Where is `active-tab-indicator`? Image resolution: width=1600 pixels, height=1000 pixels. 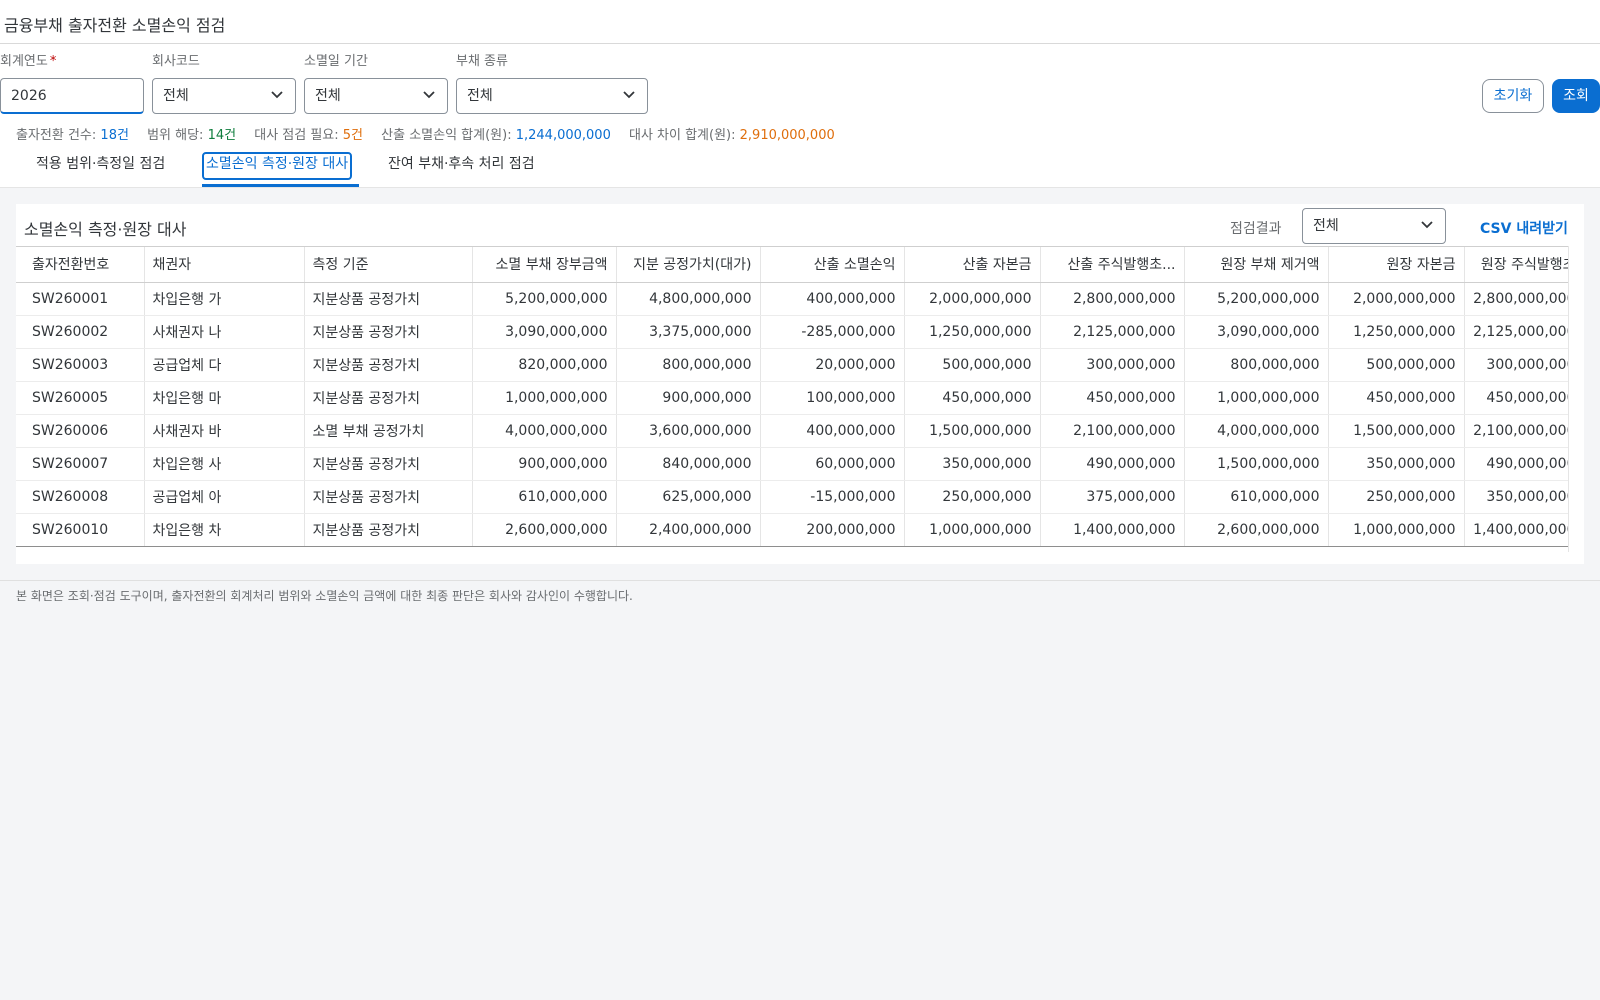 active-tab-indicator is located at coordinates (280, 185).